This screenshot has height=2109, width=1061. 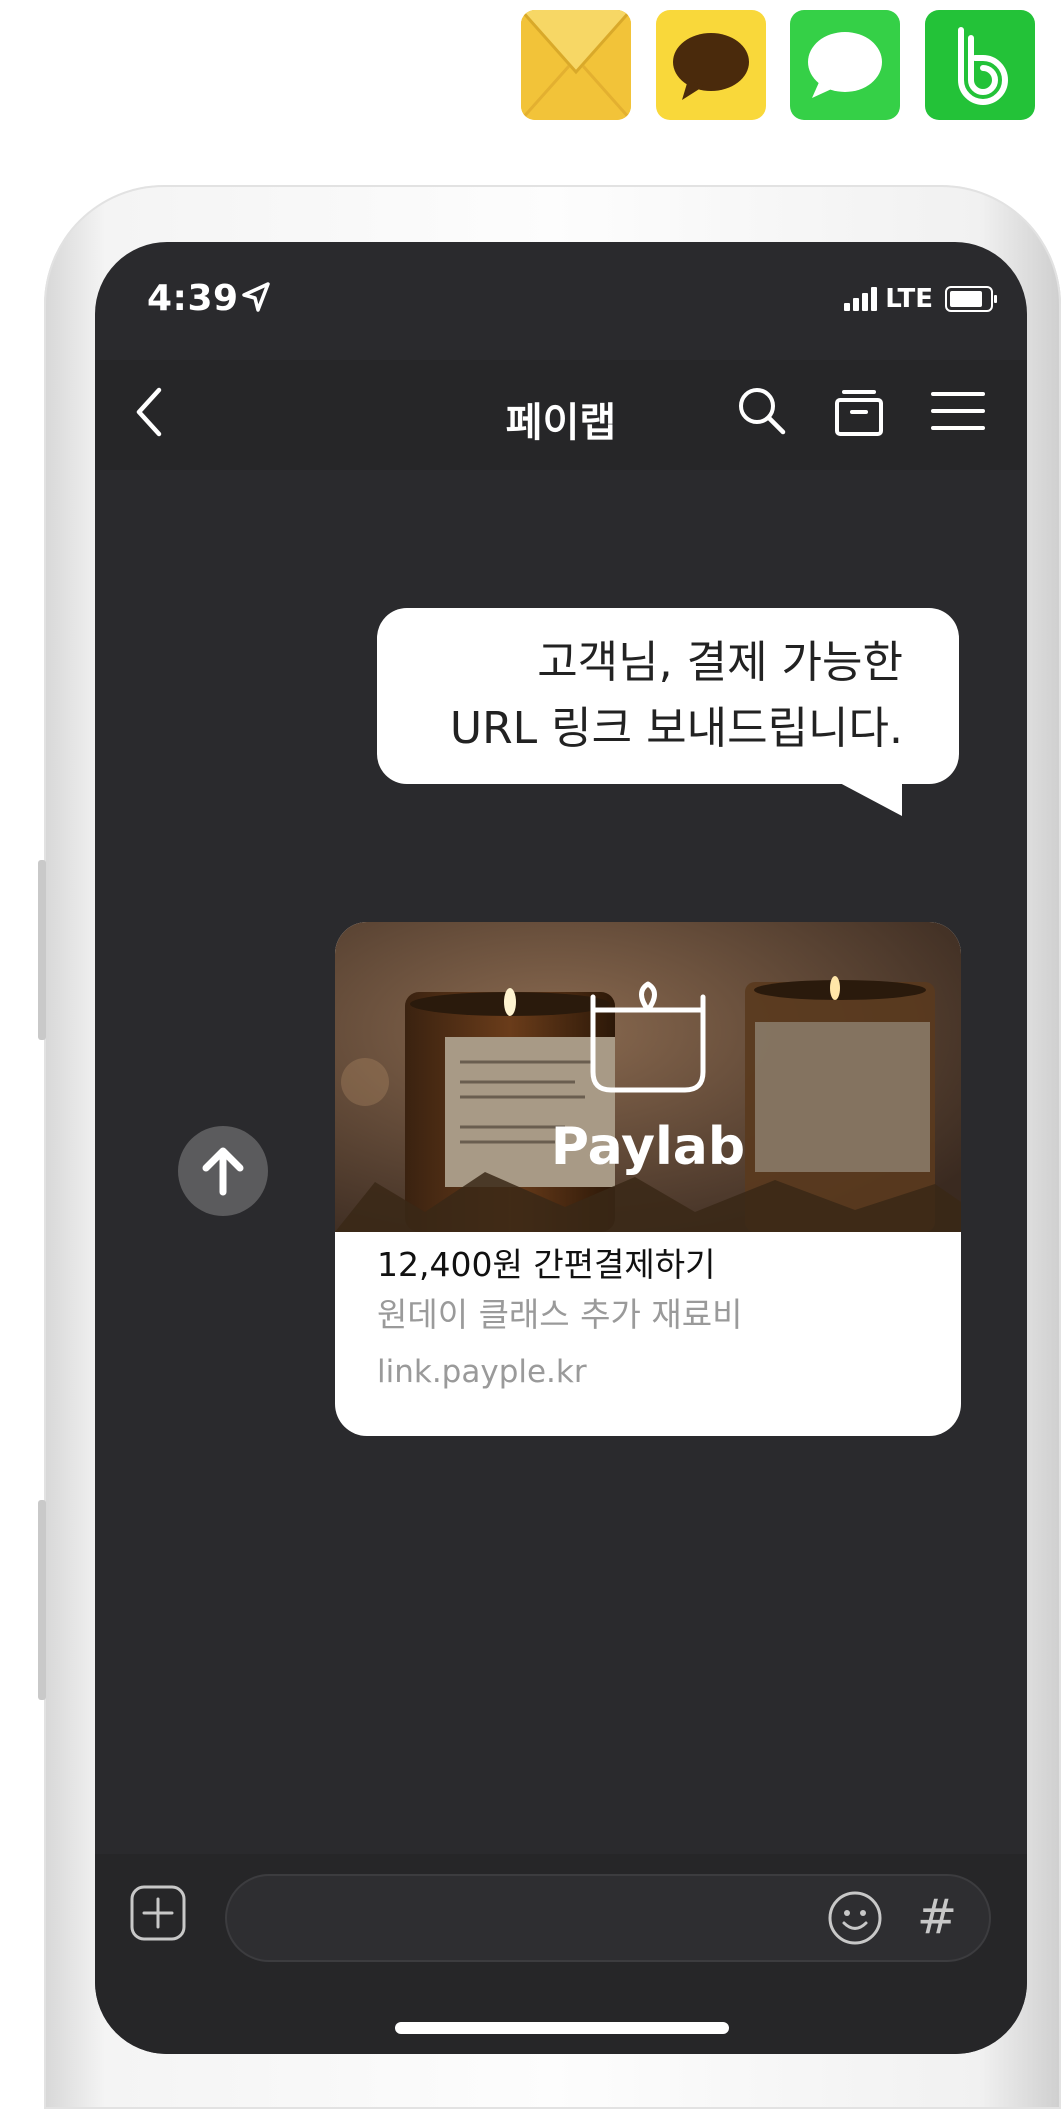 I want to click on emoji-icon, so click(x=855, y=1918).